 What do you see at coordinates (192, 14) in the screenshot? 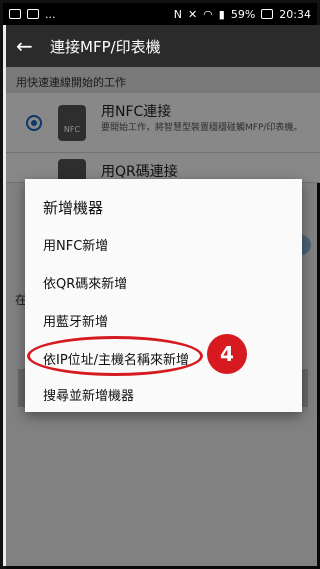
I see `mute-icon: ✕` at bounding box center [192, 14].